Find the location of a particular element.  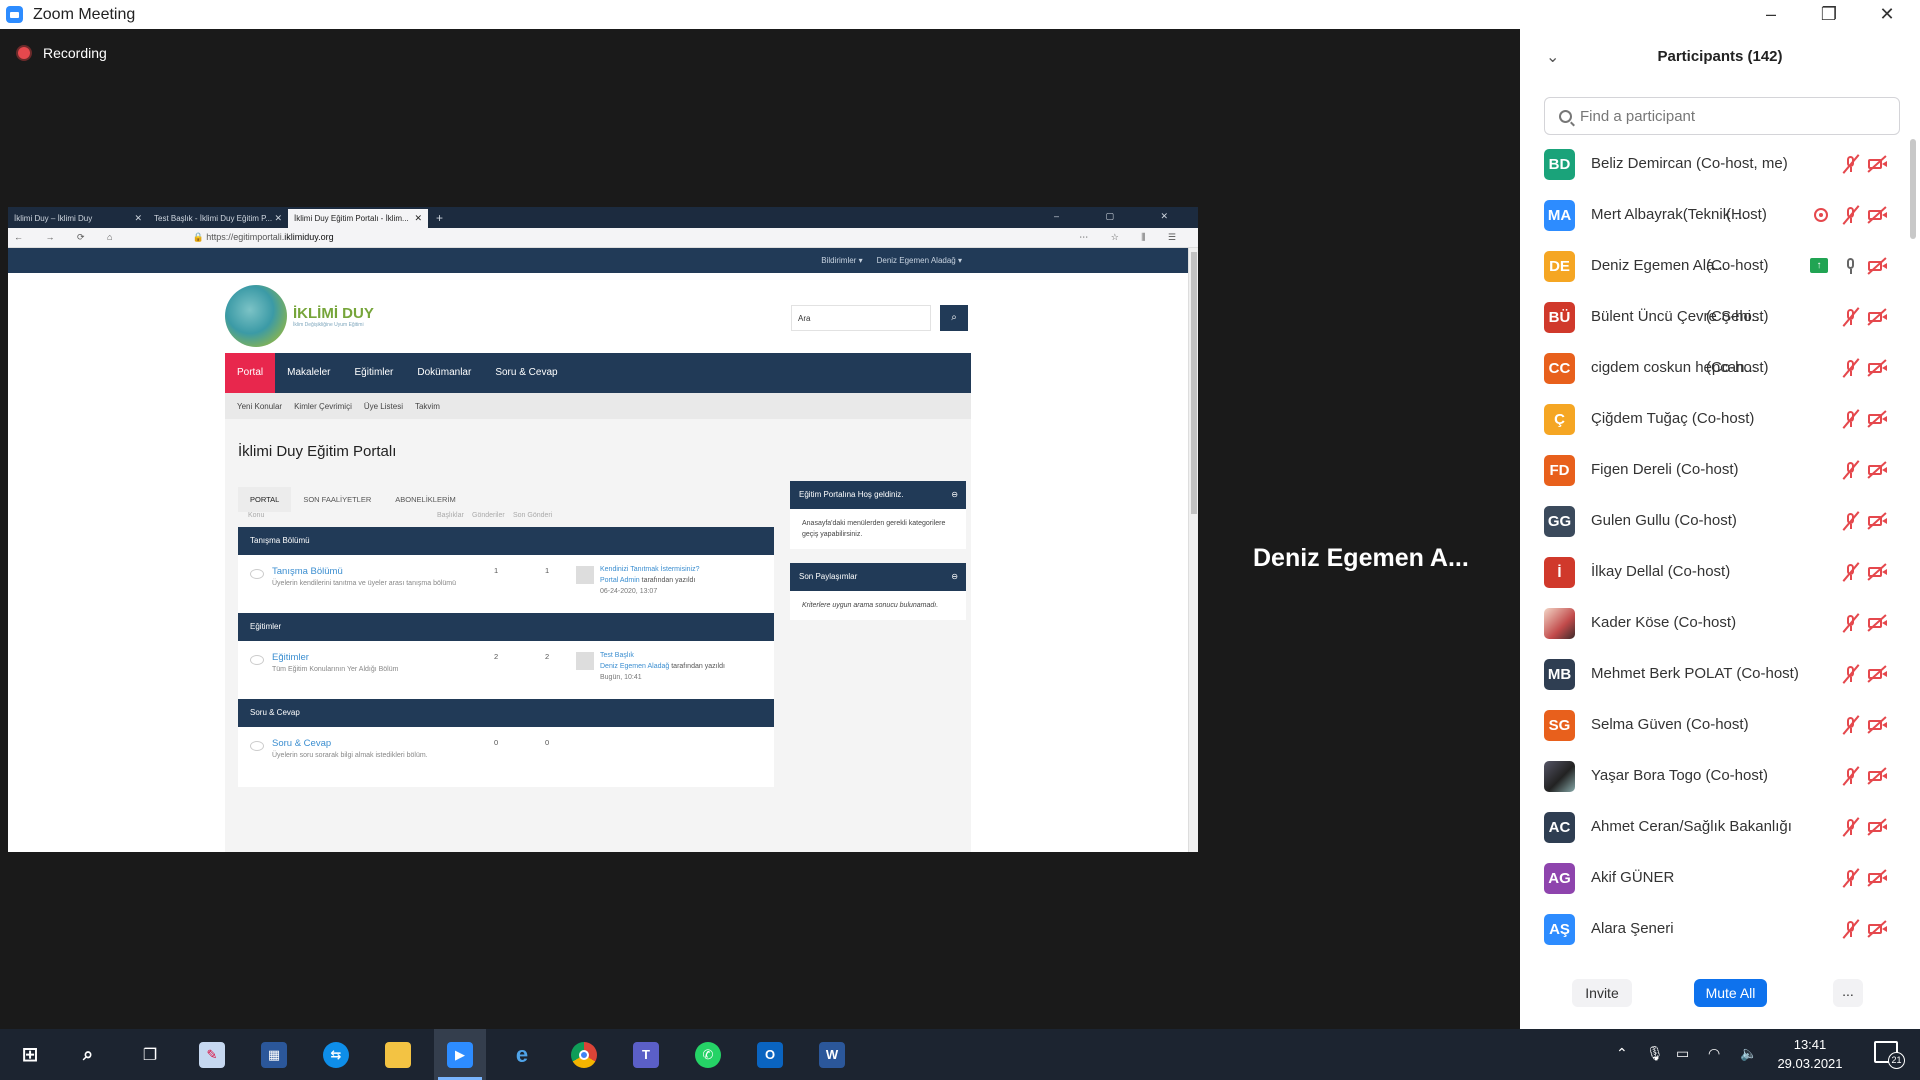

browser-tab: İklimi Duy – İklimi Duy ✕ is located at coordinates (78, 218).